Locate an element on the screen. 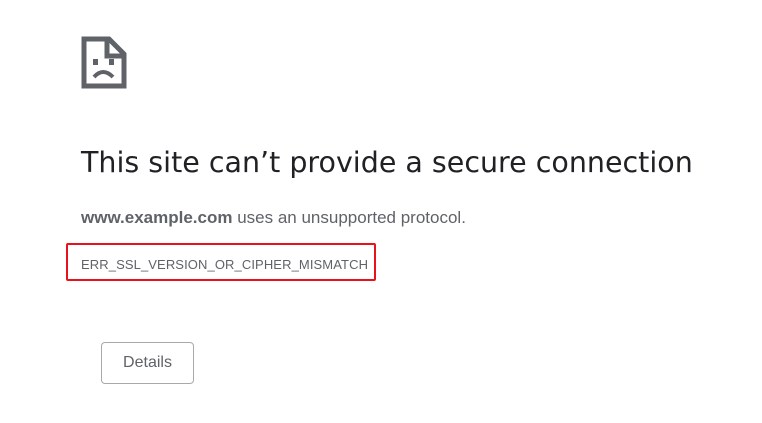 Image resolution: width=762 pixels, height=423 pixels. details-button: Details is located at coordinates (147, 363).